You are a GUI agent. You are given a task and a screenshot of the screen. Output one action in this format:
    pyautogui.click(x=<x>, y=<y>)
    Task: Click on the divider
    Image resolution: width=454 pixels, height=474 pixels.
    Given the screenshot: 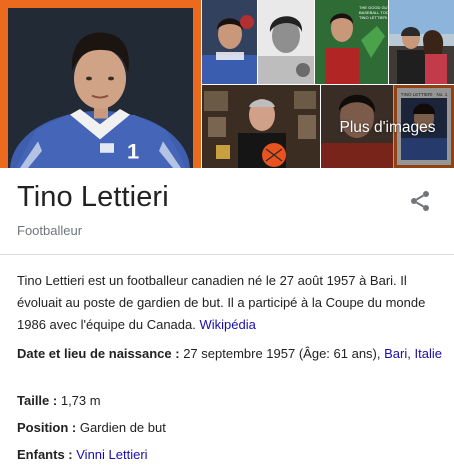 What is the action you would take?
    pyautogui.click(x=227, y=254)
    